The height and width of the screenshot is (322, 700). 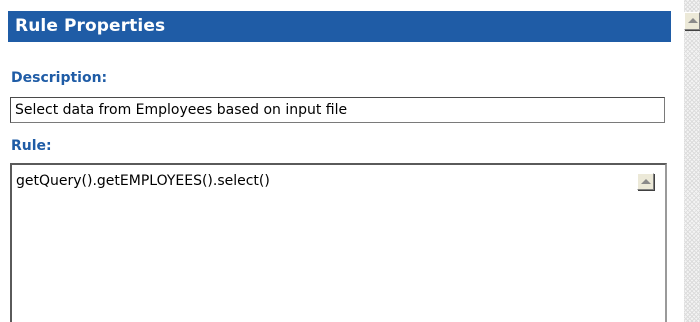 What do you see at coordinates (339, 26) in the screenshot?
I see `panel-title: Rule Properties` at bounding box center [339, 26].